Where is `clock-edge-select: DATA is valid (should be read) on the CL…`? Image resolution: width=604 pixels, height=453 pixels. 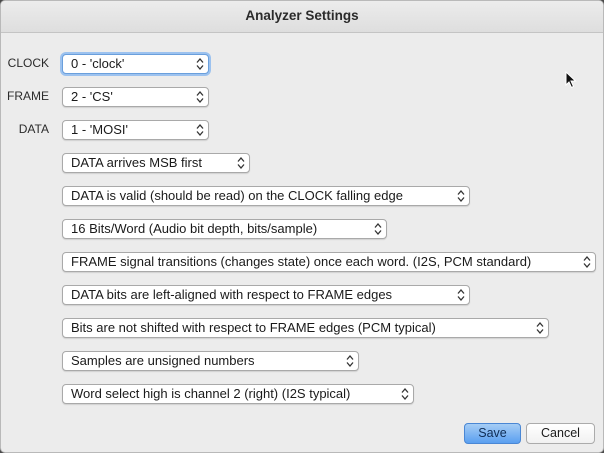
clock-edge-select: DATA is valid (should be read) on the CL… is located at coordinates (266, 196).